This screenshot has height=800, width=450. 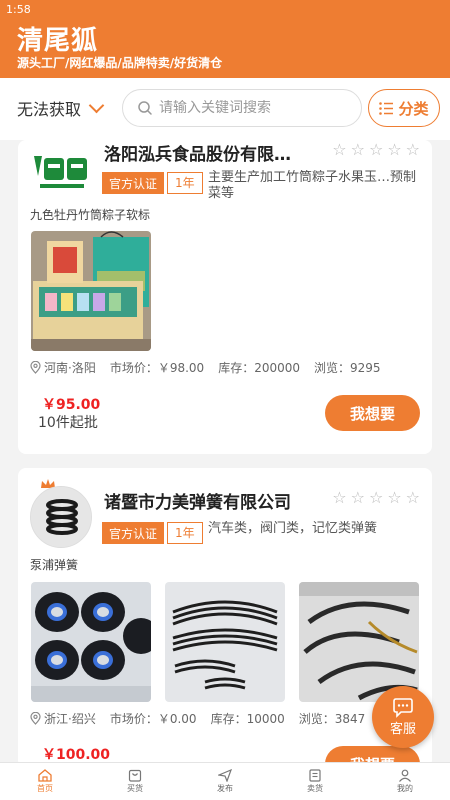 I want to click on location-label: 无法获取, so click(x=49, y=109).